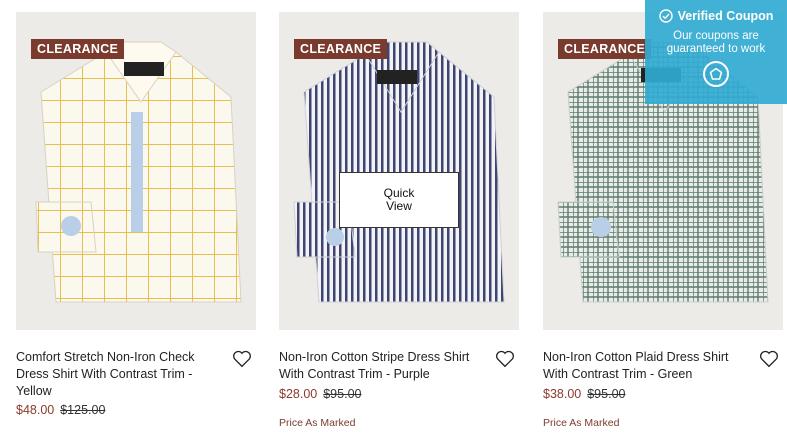 Image resolution: width=787 pixels, height=435 pixels. Describe the element at coordinates (35, 410) in the screenshot. I see `sale-price: $48.00` at that location.